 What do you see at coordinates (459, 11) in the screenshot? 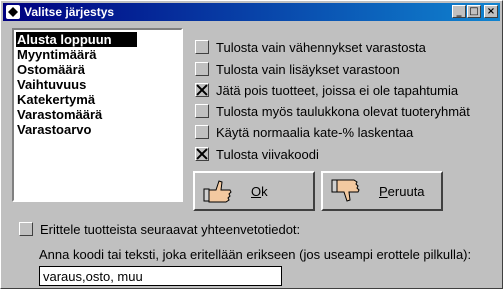
I see `minimize-button: _` at bounding box center [459, 11].